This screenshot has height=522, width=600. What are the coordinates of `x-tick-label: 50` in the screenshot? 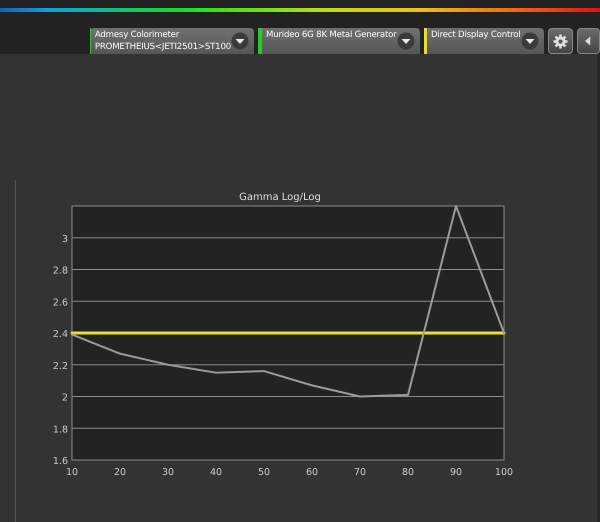 It's located at (264, 472).